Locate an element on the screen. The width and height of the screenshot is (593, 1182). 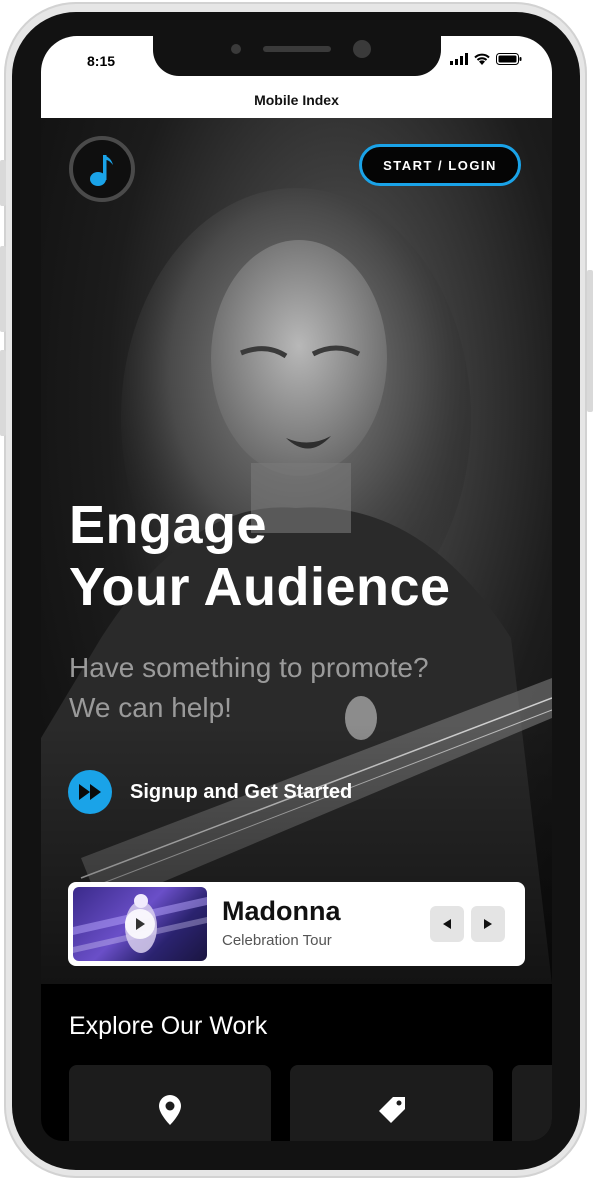
explore-tile-location is located at coordinates (170, 1103).